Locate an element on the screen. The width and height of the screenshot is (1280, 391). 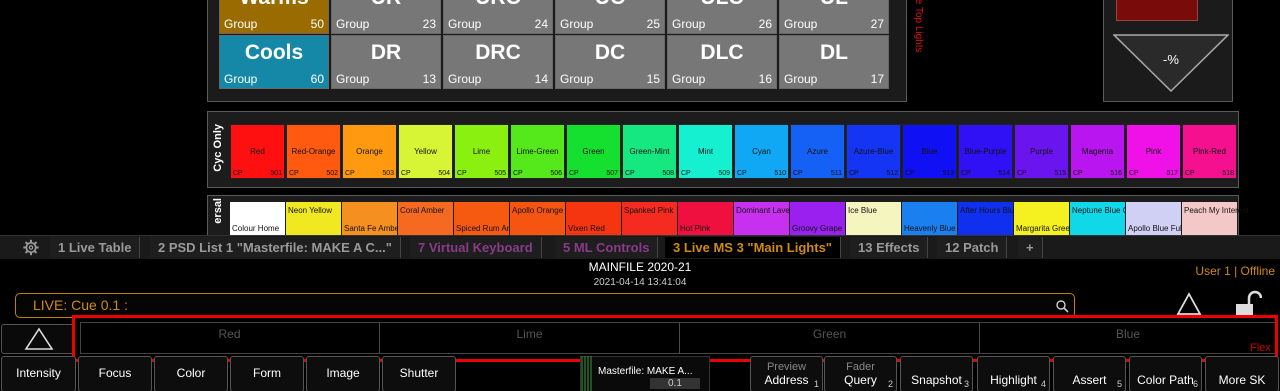
color-swatch: Colour Home is located at coordinates (257, 220).